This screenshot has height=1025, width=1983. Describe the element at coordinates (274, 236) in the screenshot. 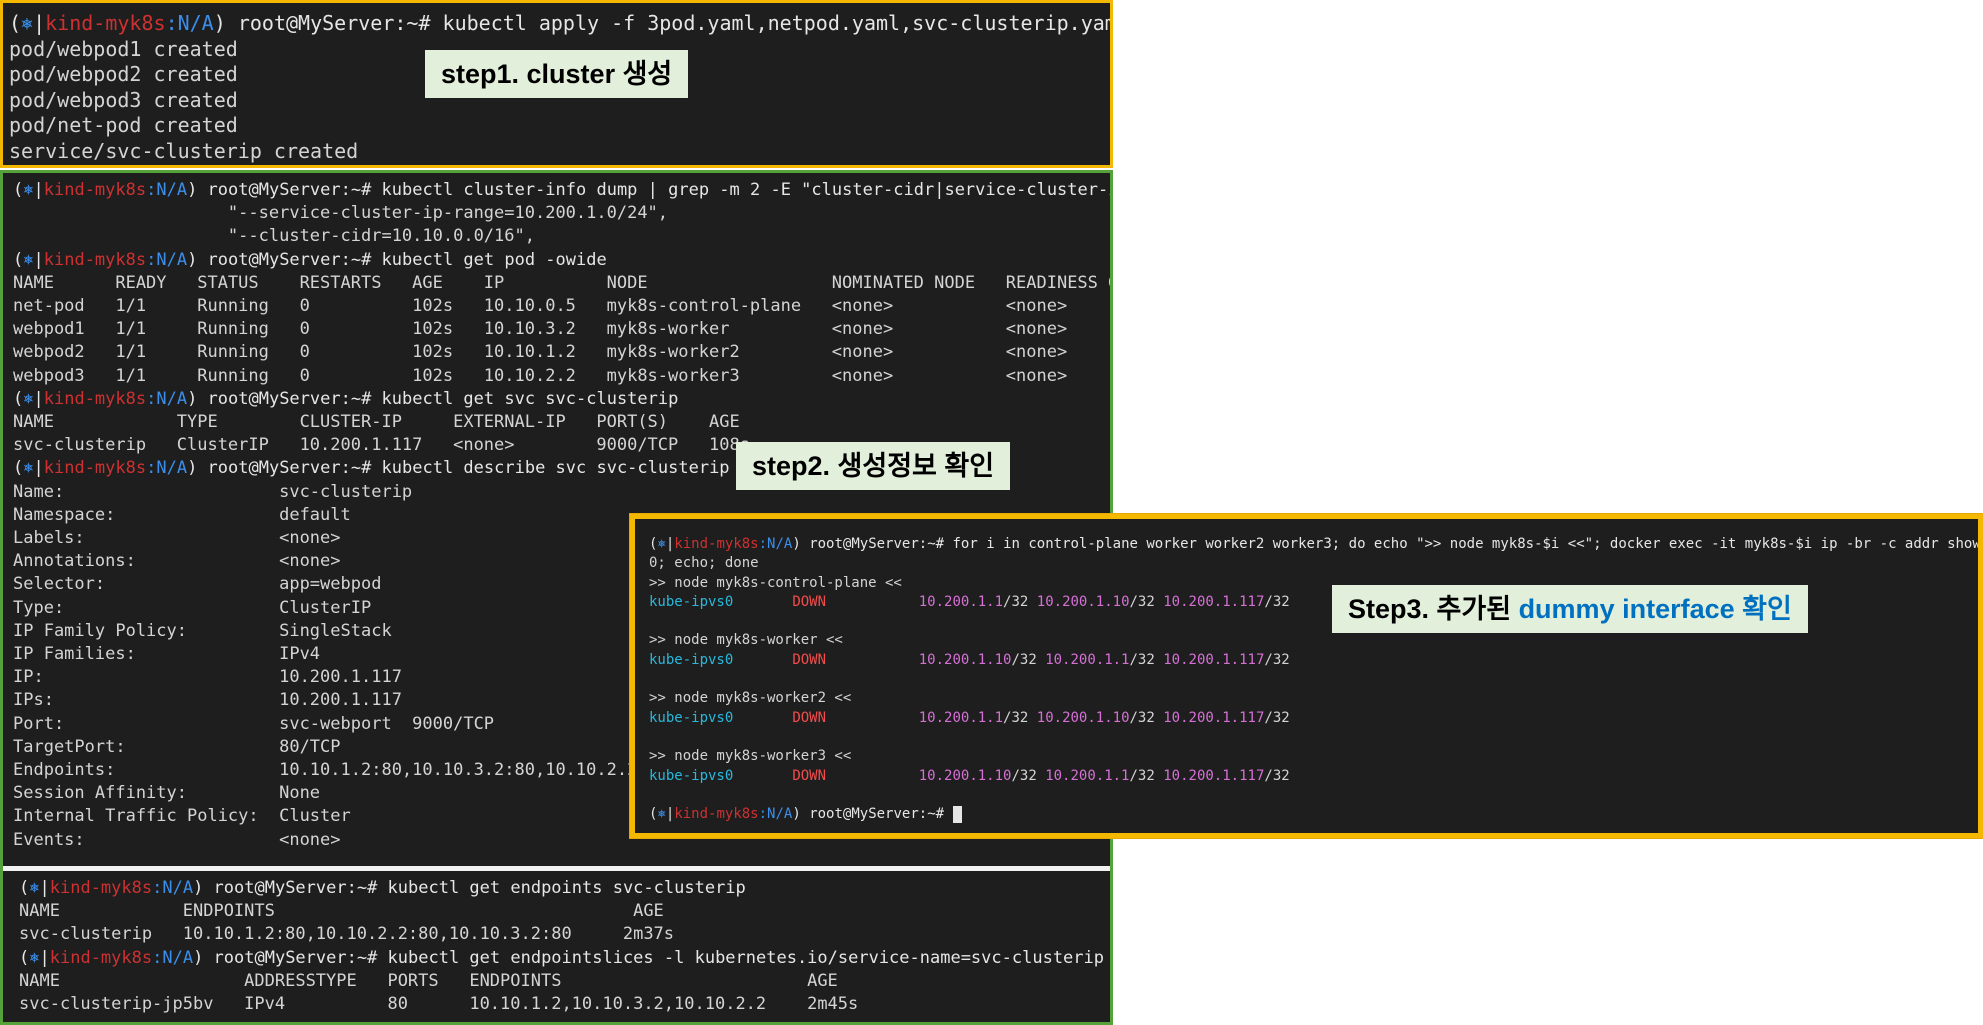

I see `output-line: "--cluster-cidr=10.10.0.0/16",` at that location.